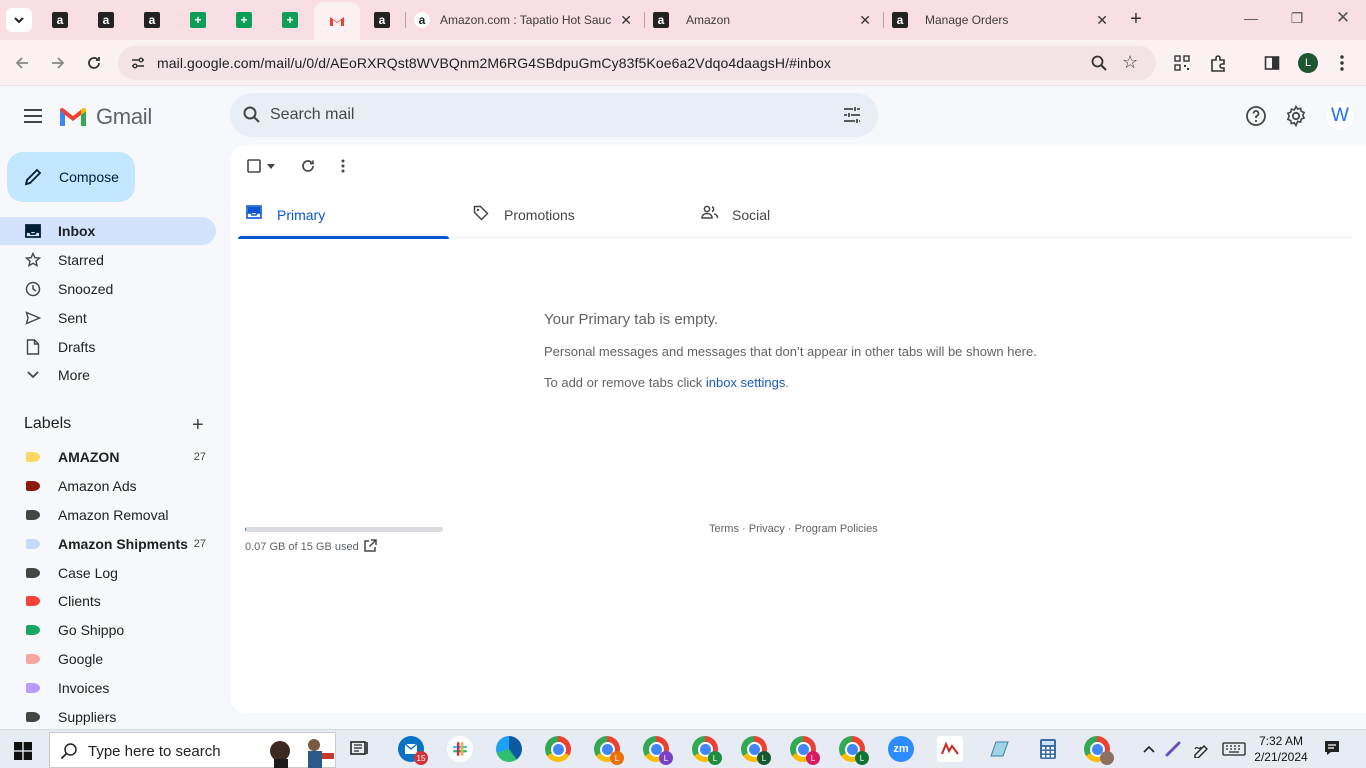 The height and width of the screenshot is (768, 1366). What do you see at coordinates (302, 547) in the screenshot?
I see `storage-usage-text: 0.07 GB of 15 GB used` at bounding box center [302, 547].